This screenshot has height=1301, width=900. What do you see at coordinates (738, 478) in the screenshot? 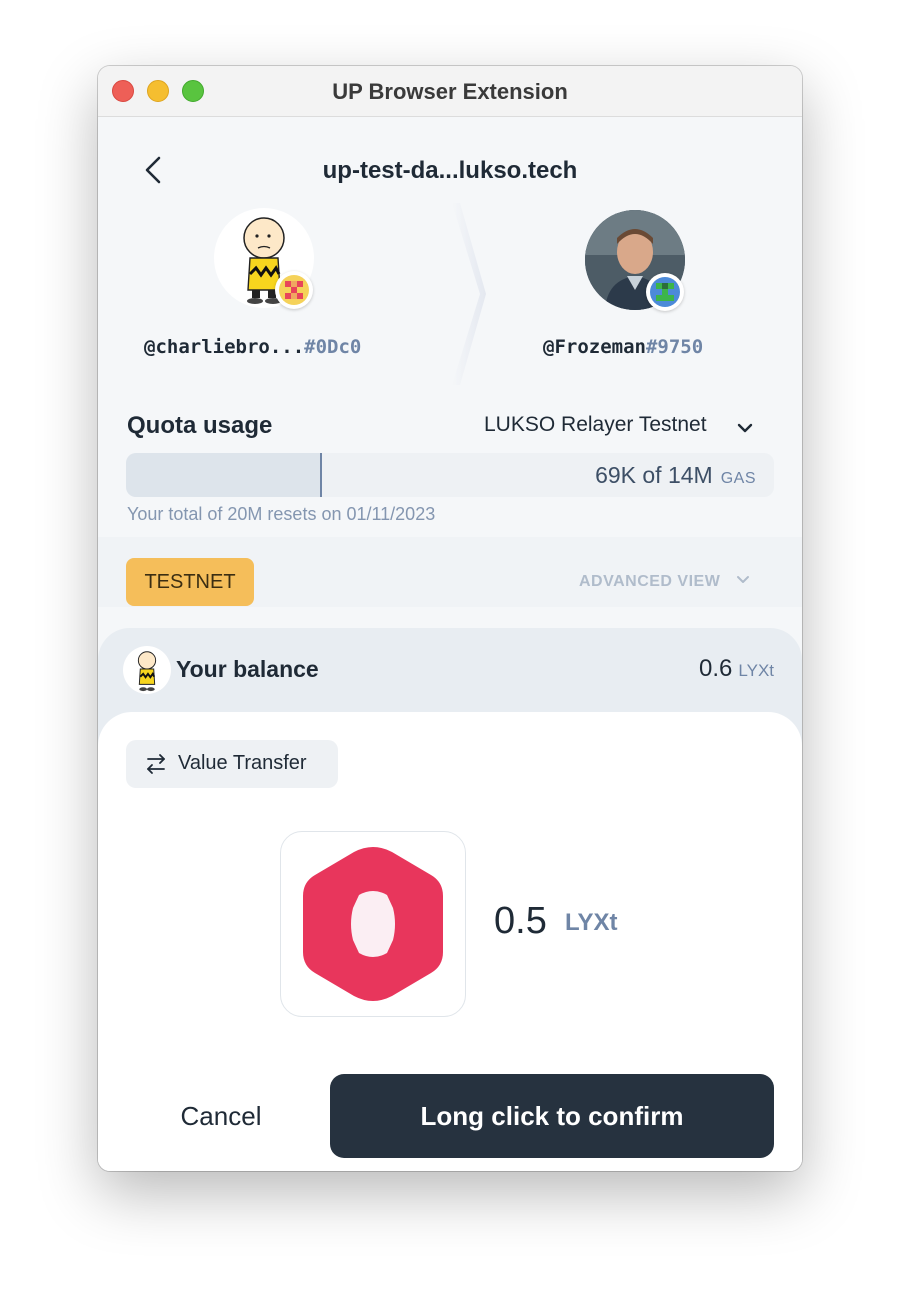
I see `quota-unit: GAS` at bounding box center [738, 478].